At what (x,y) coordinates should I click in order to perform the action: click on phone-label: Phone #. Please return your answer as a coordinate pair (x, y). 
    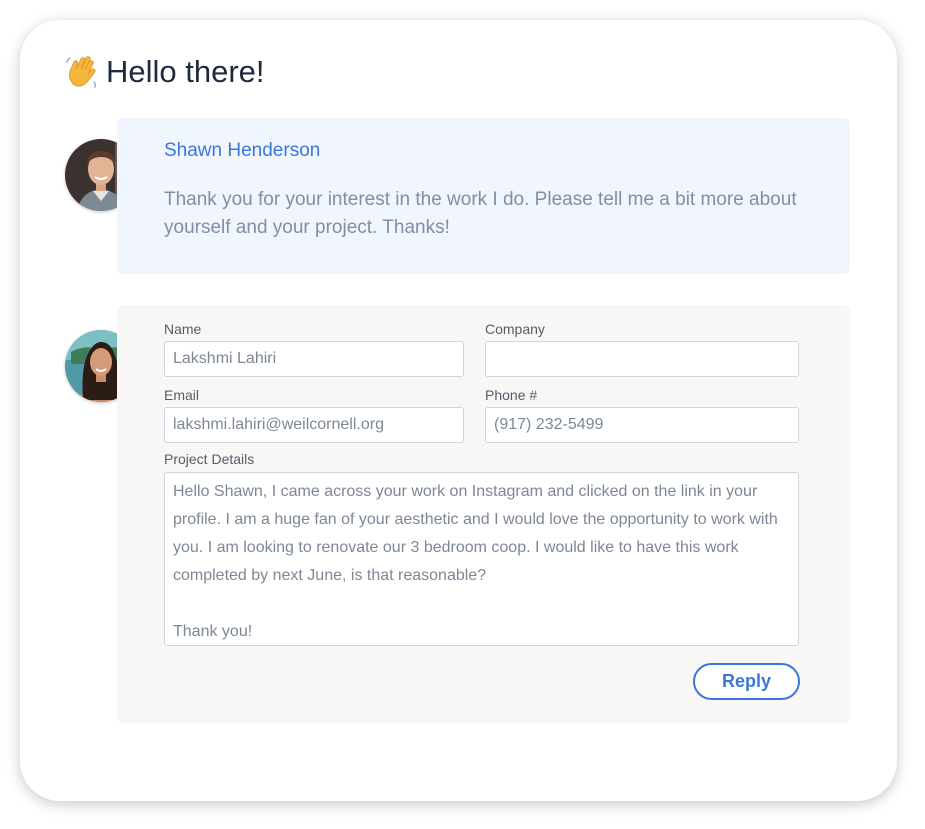
    Looking at the image, I should click on (511, 395).